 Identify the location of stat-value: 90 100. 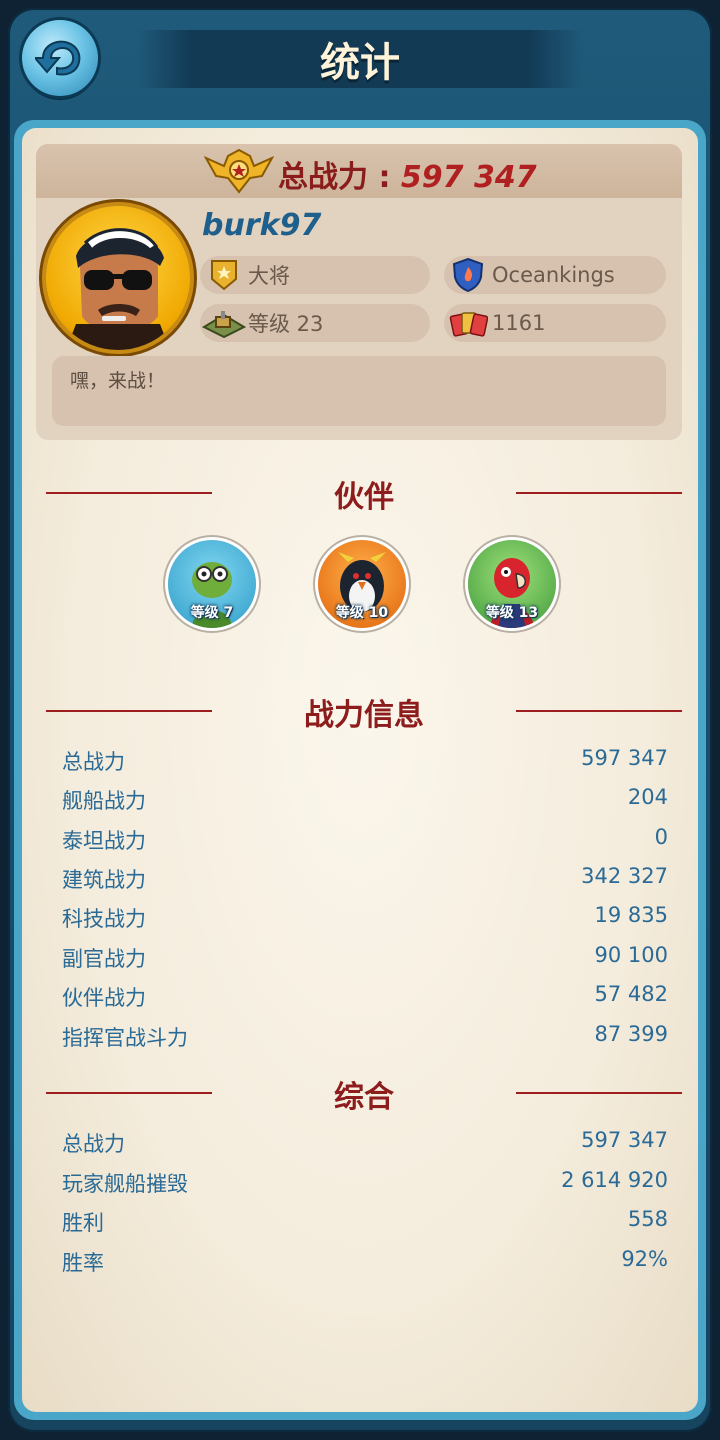
(631, 955).